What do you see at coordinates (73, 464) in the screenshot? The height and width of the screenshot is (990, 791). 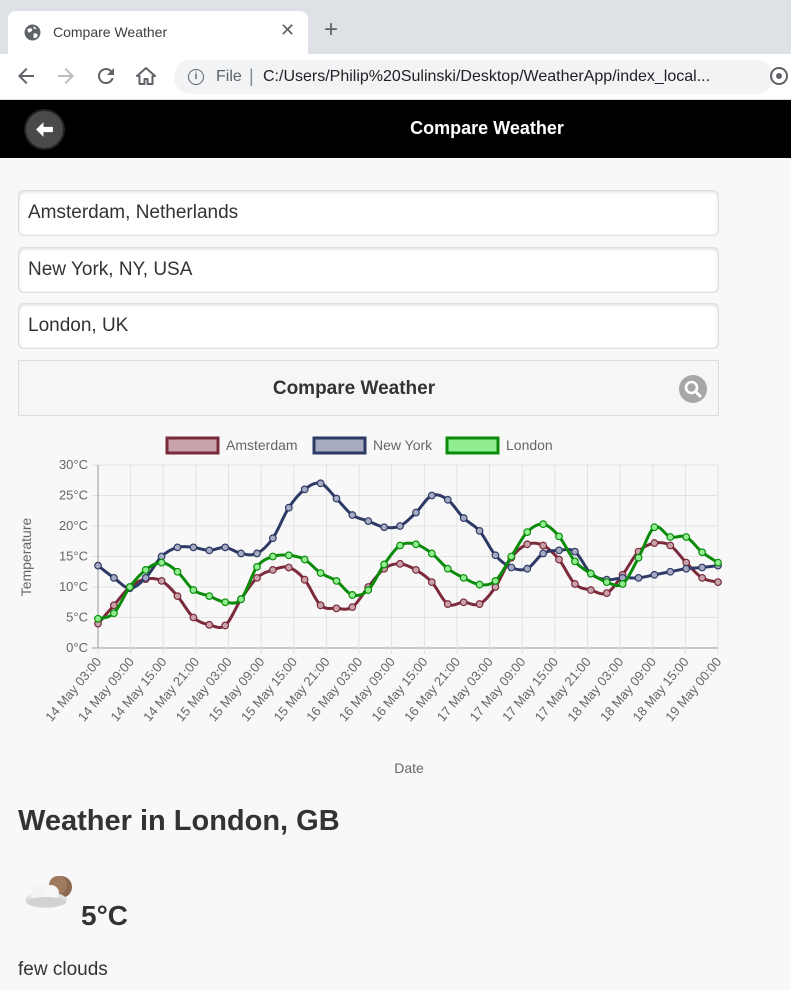 I see `y-tick-label: 30°C` at bounding box center [73, 464].